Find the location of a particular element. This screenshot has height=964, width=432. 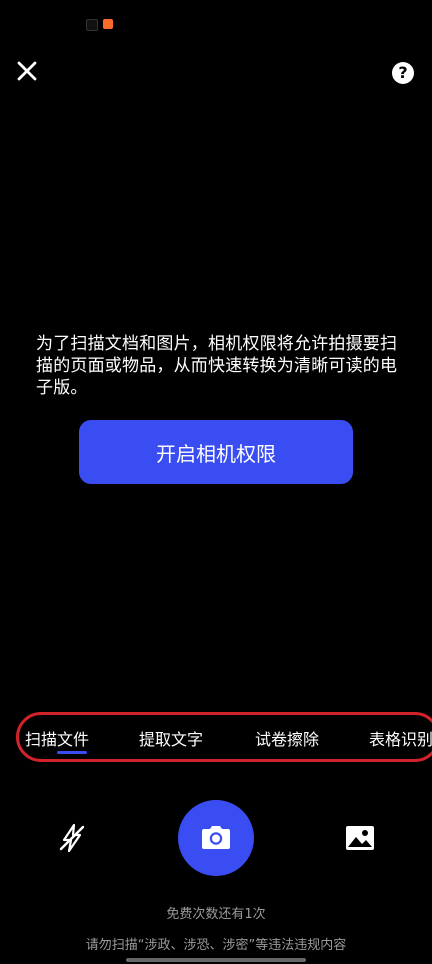

tab-extract-text: 提取文字 is located at coordinates (171, 738).